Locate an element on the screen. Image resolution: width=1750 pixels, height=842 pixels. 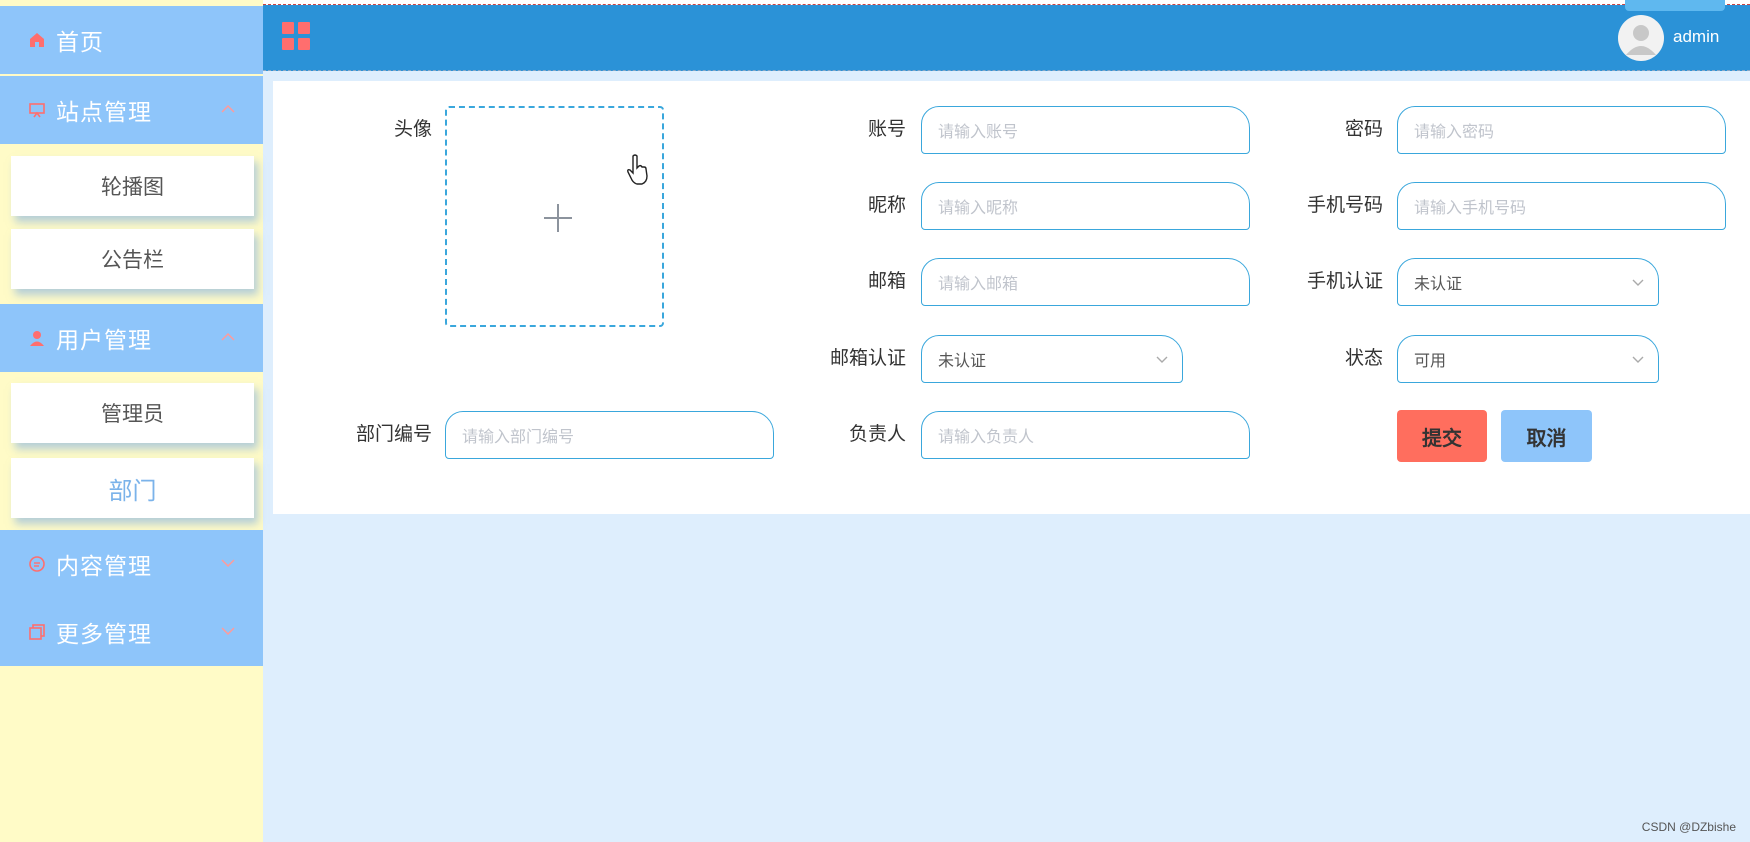
copy-icon is located at coordinates (37, 632).